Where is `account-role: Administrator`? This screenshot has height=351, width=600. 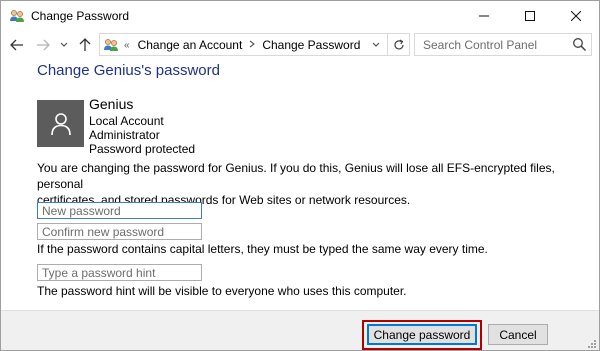 account-role: Administrator is located at coordinates (124, 135).